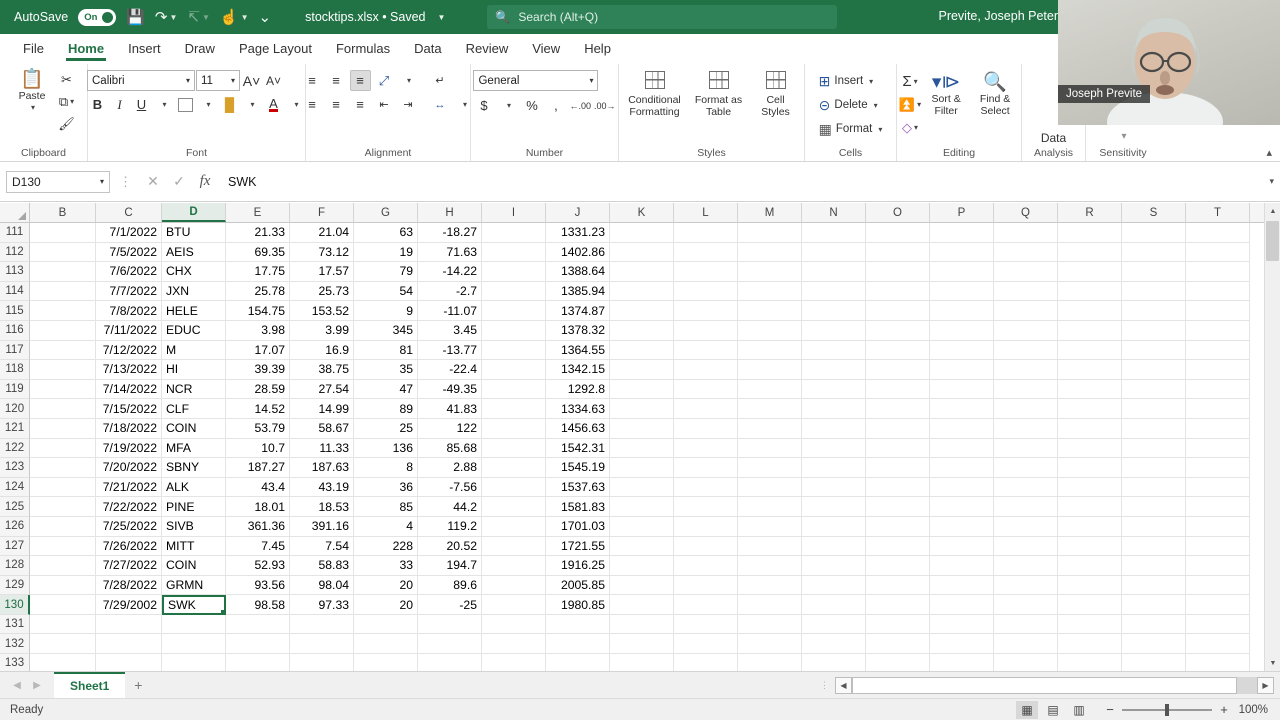 The image size is (1280, 720). I want to click on cell-K131, so click(642, 624).